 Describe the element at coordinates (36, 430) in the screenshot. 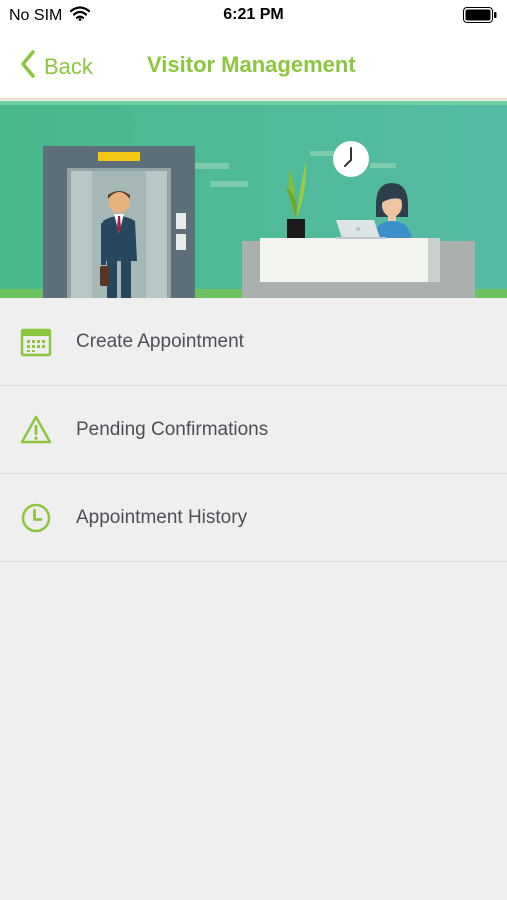

I see `warning-icon` at that location.